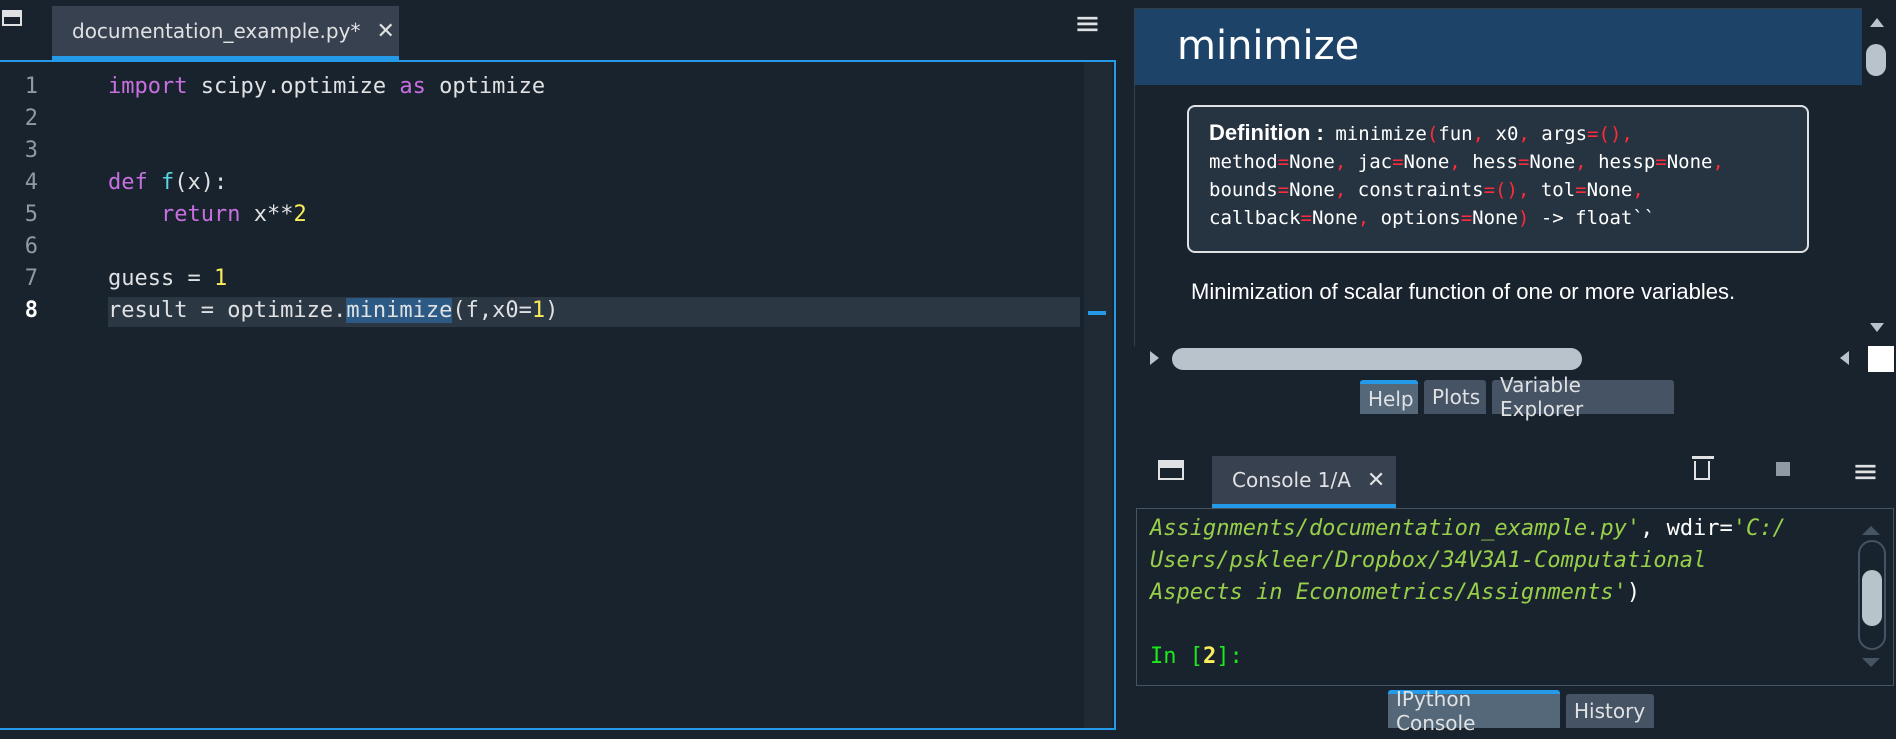 The width and height of the screenshot is (1896, 739). What do you see at coordinates (399, 310) in the screenshot?
I see `selected-text: minimize` at bounding box center [399, 310].